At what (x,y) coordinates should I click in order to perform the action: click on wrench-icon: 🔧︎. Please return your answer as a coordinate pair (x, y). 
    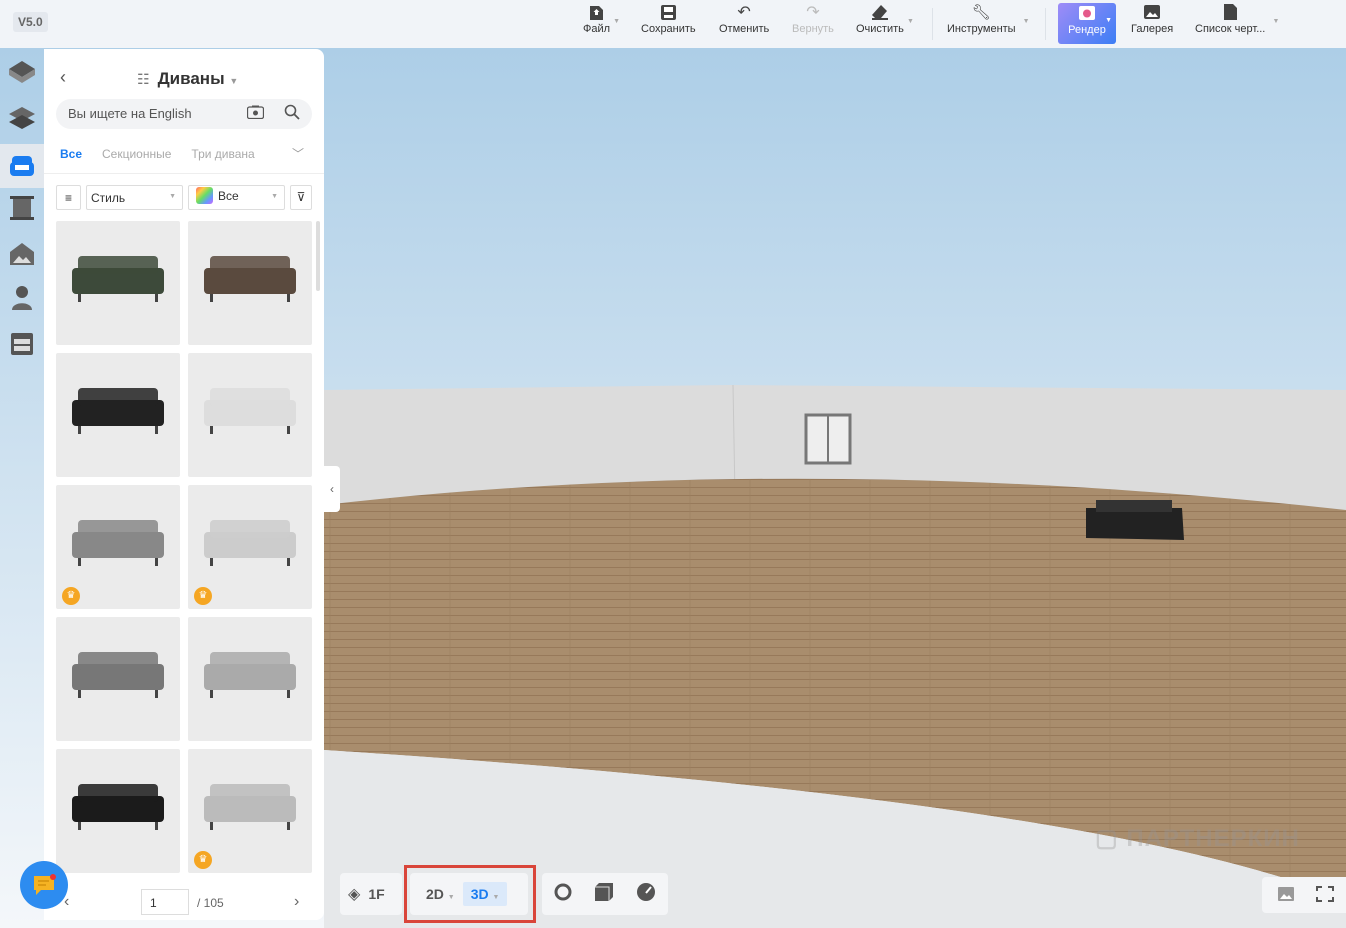
    Looking at the image, I should click on (981, 12).